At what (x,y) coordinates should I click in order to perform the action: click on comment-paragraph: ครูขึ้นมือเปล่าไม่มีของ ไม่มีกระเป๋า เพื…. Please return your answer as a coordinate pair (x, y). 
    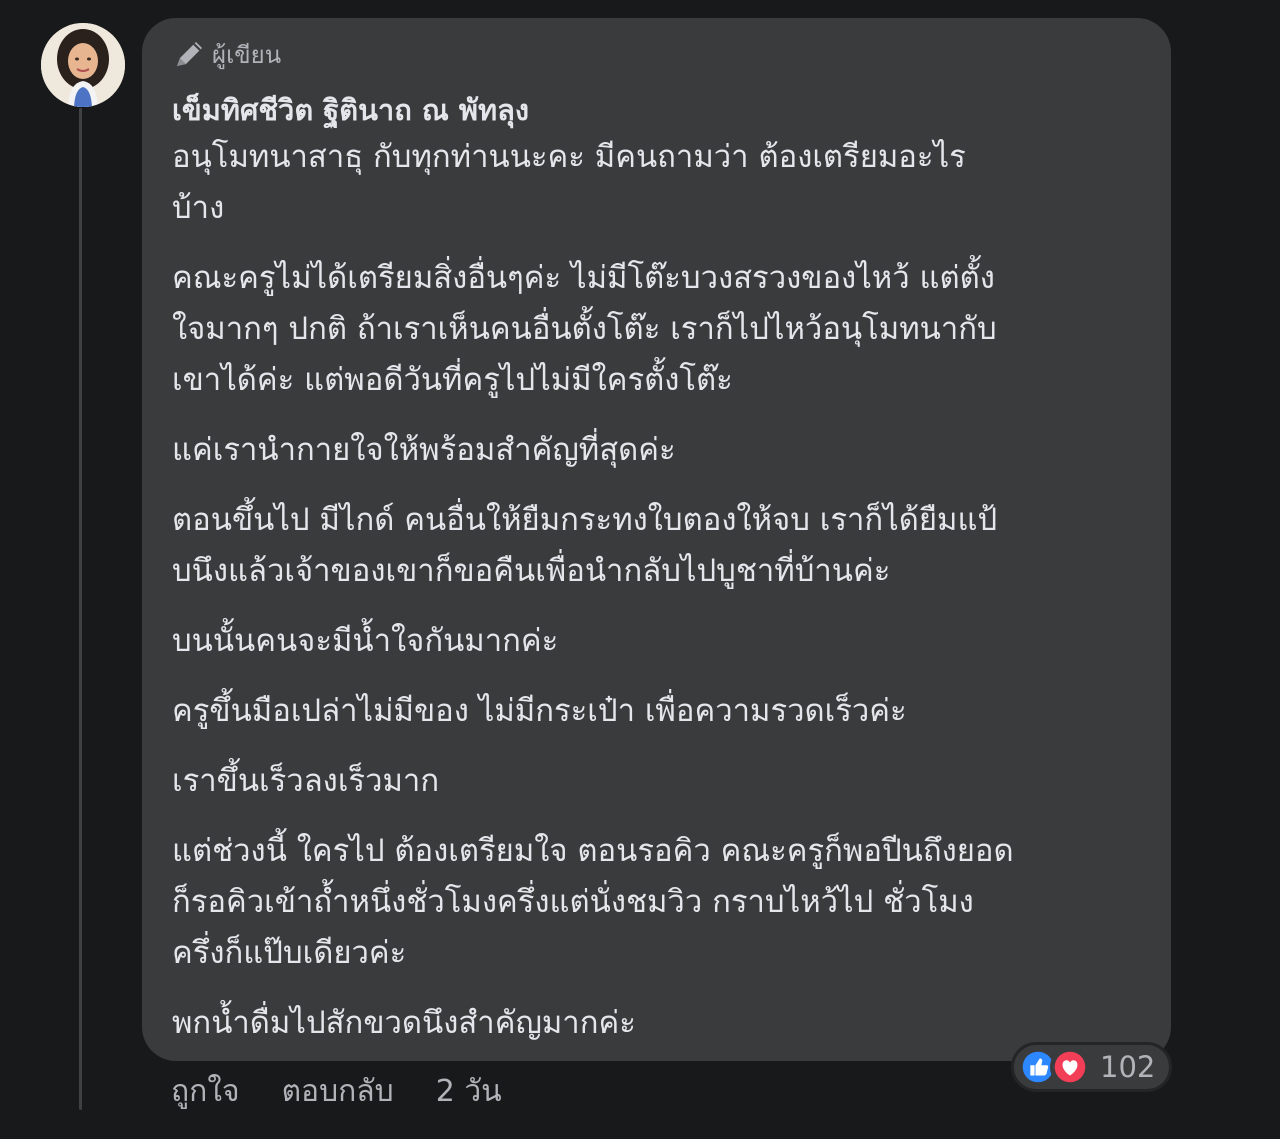
    Looking at the image, I should click on (656, 711).